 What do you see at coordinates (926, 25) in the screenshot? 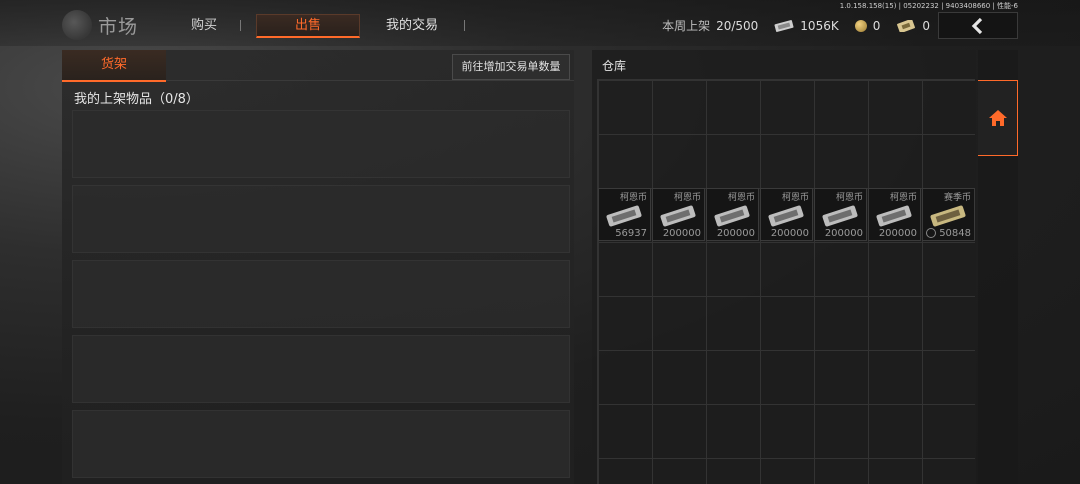
I see `currency-ticket-value: 0` at bounding box center [926, 25].